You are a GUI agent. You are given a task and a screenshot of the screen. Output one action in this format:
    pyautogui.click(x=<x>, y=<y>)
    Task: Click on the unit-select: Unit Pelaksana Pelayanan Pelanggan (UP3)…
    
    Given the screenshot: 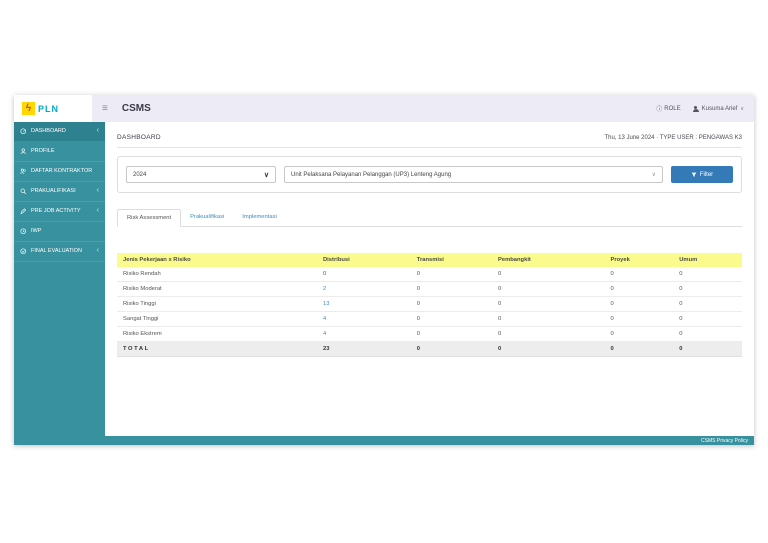 What is the action you would take?
    pyautogui.click(x=473, y=174)
    